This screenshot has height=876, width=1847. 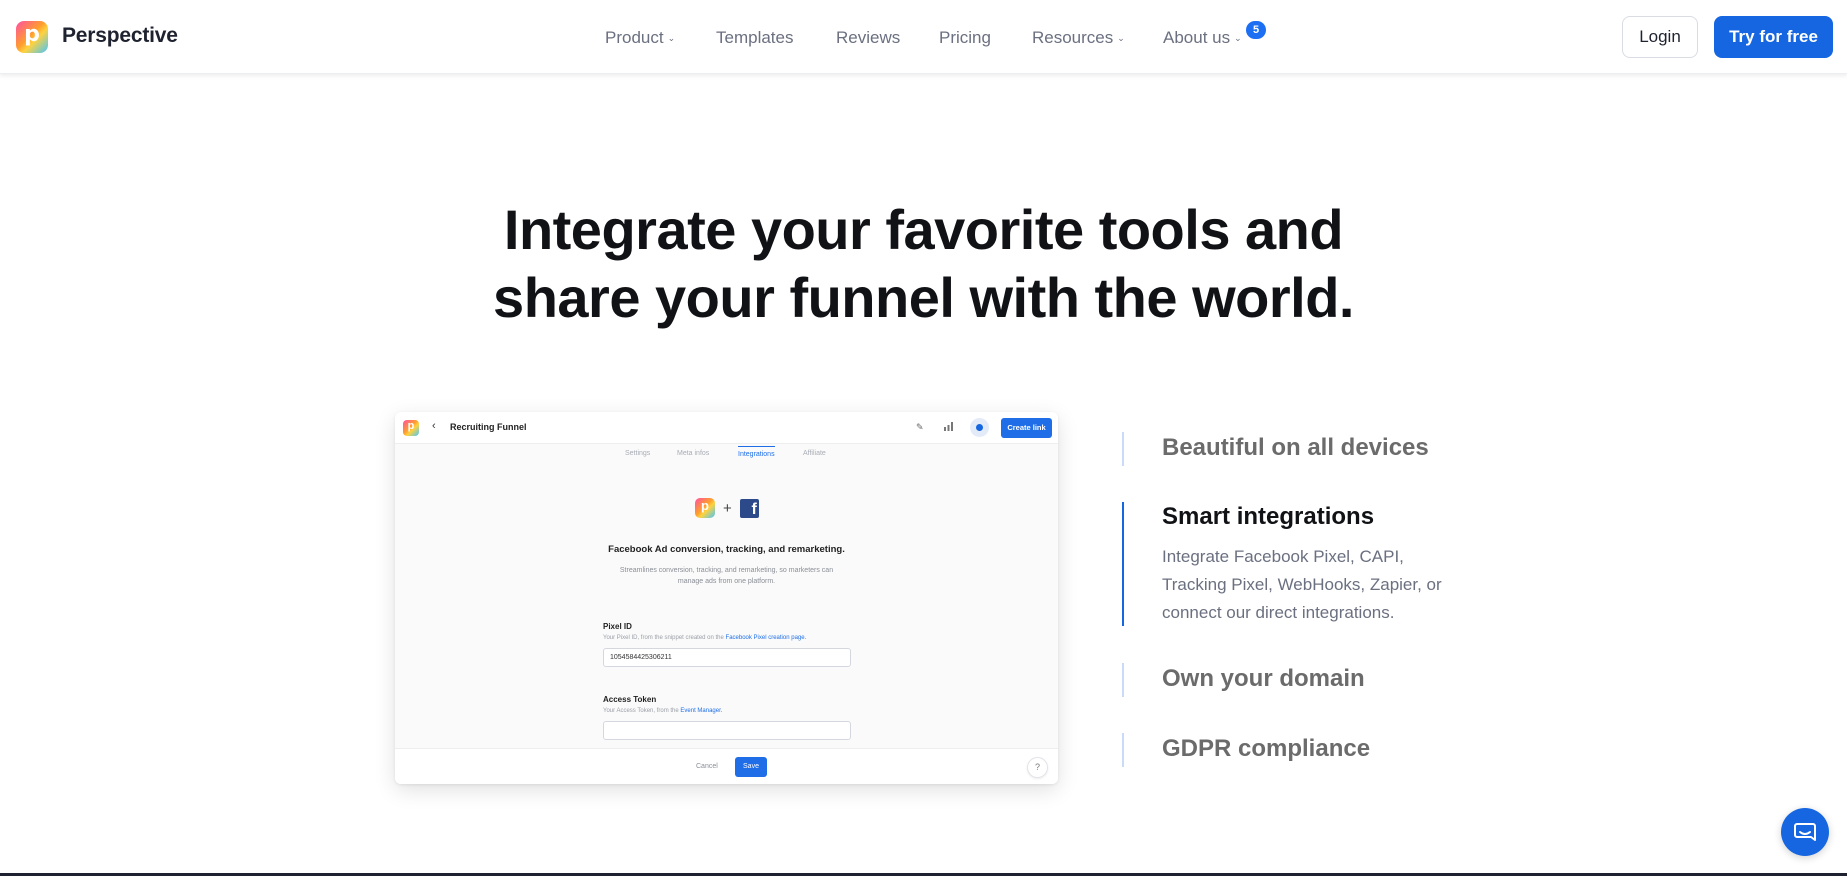 I want to click on chat-icon, so click(x=1805, y=832).